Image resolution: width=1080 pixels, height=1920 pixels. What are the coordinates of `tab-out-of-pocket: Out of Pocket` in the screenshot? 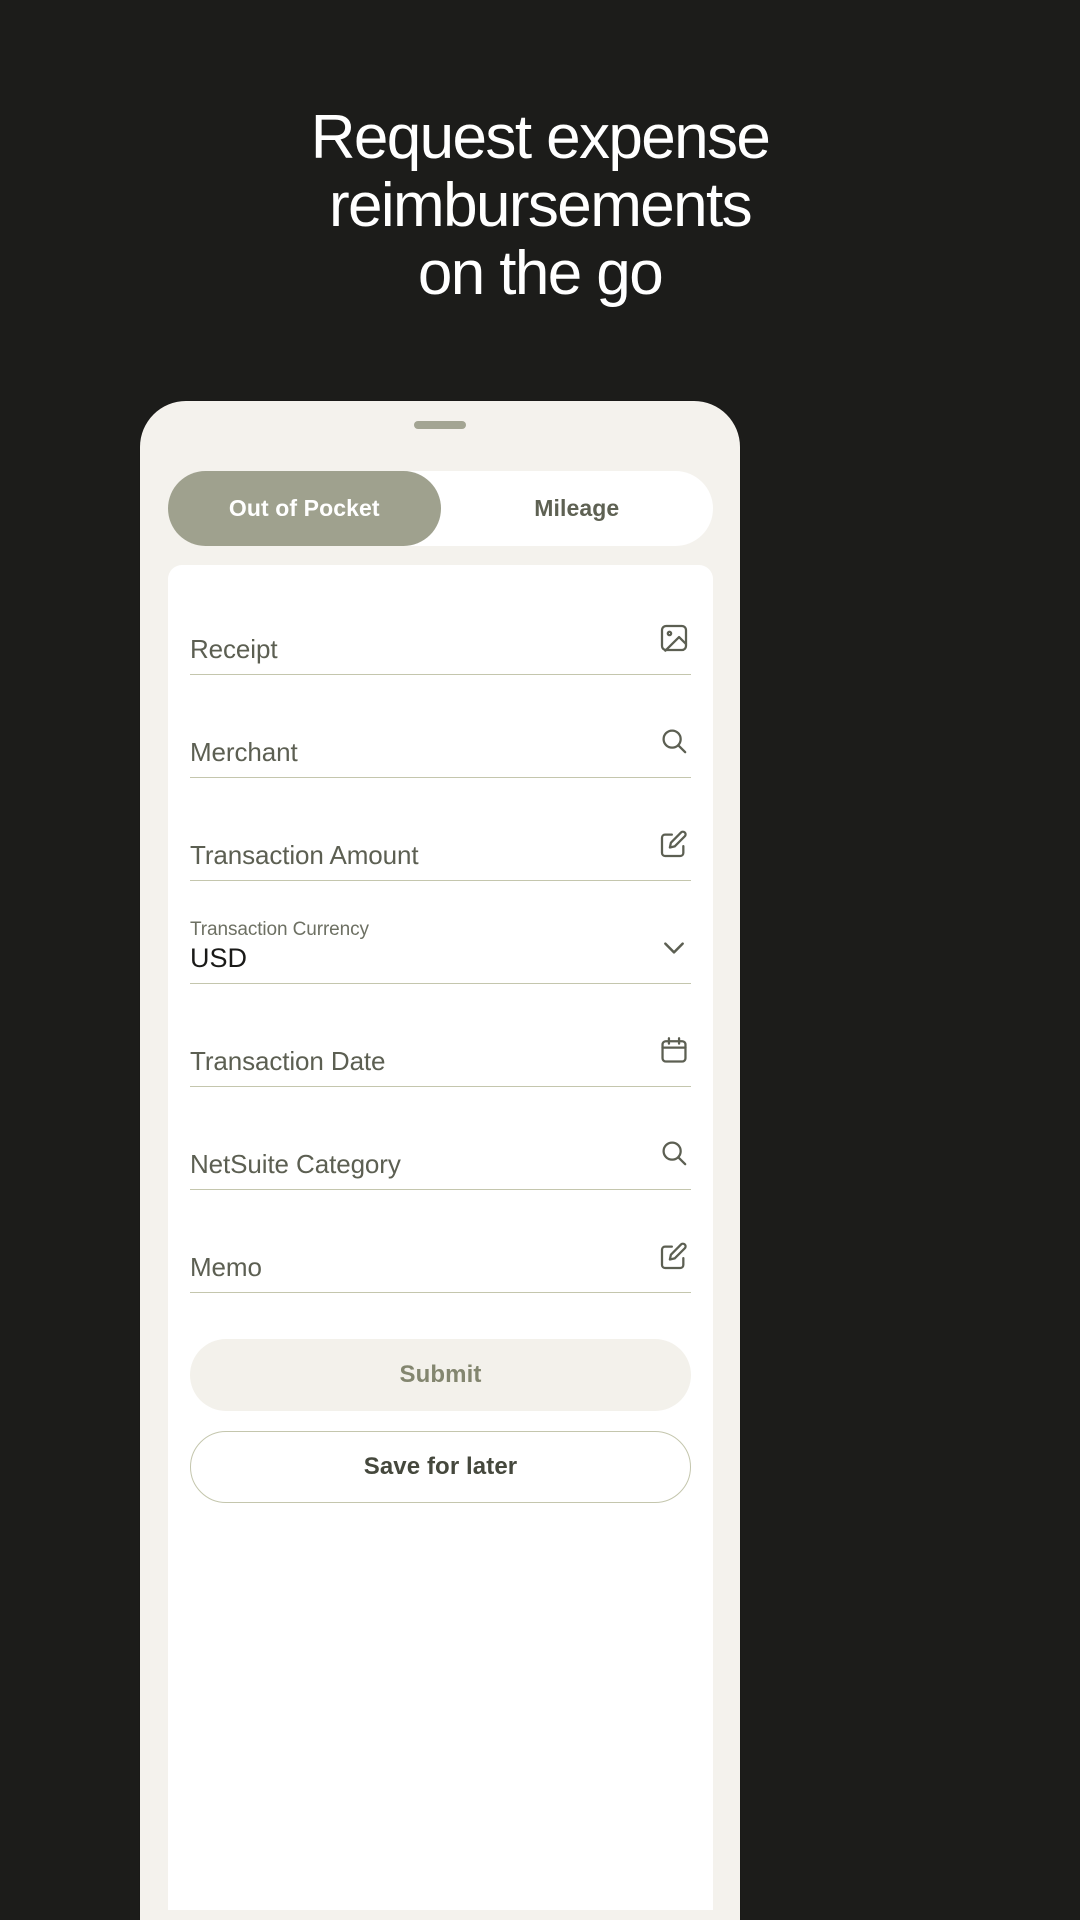 It's located at (304, 508).